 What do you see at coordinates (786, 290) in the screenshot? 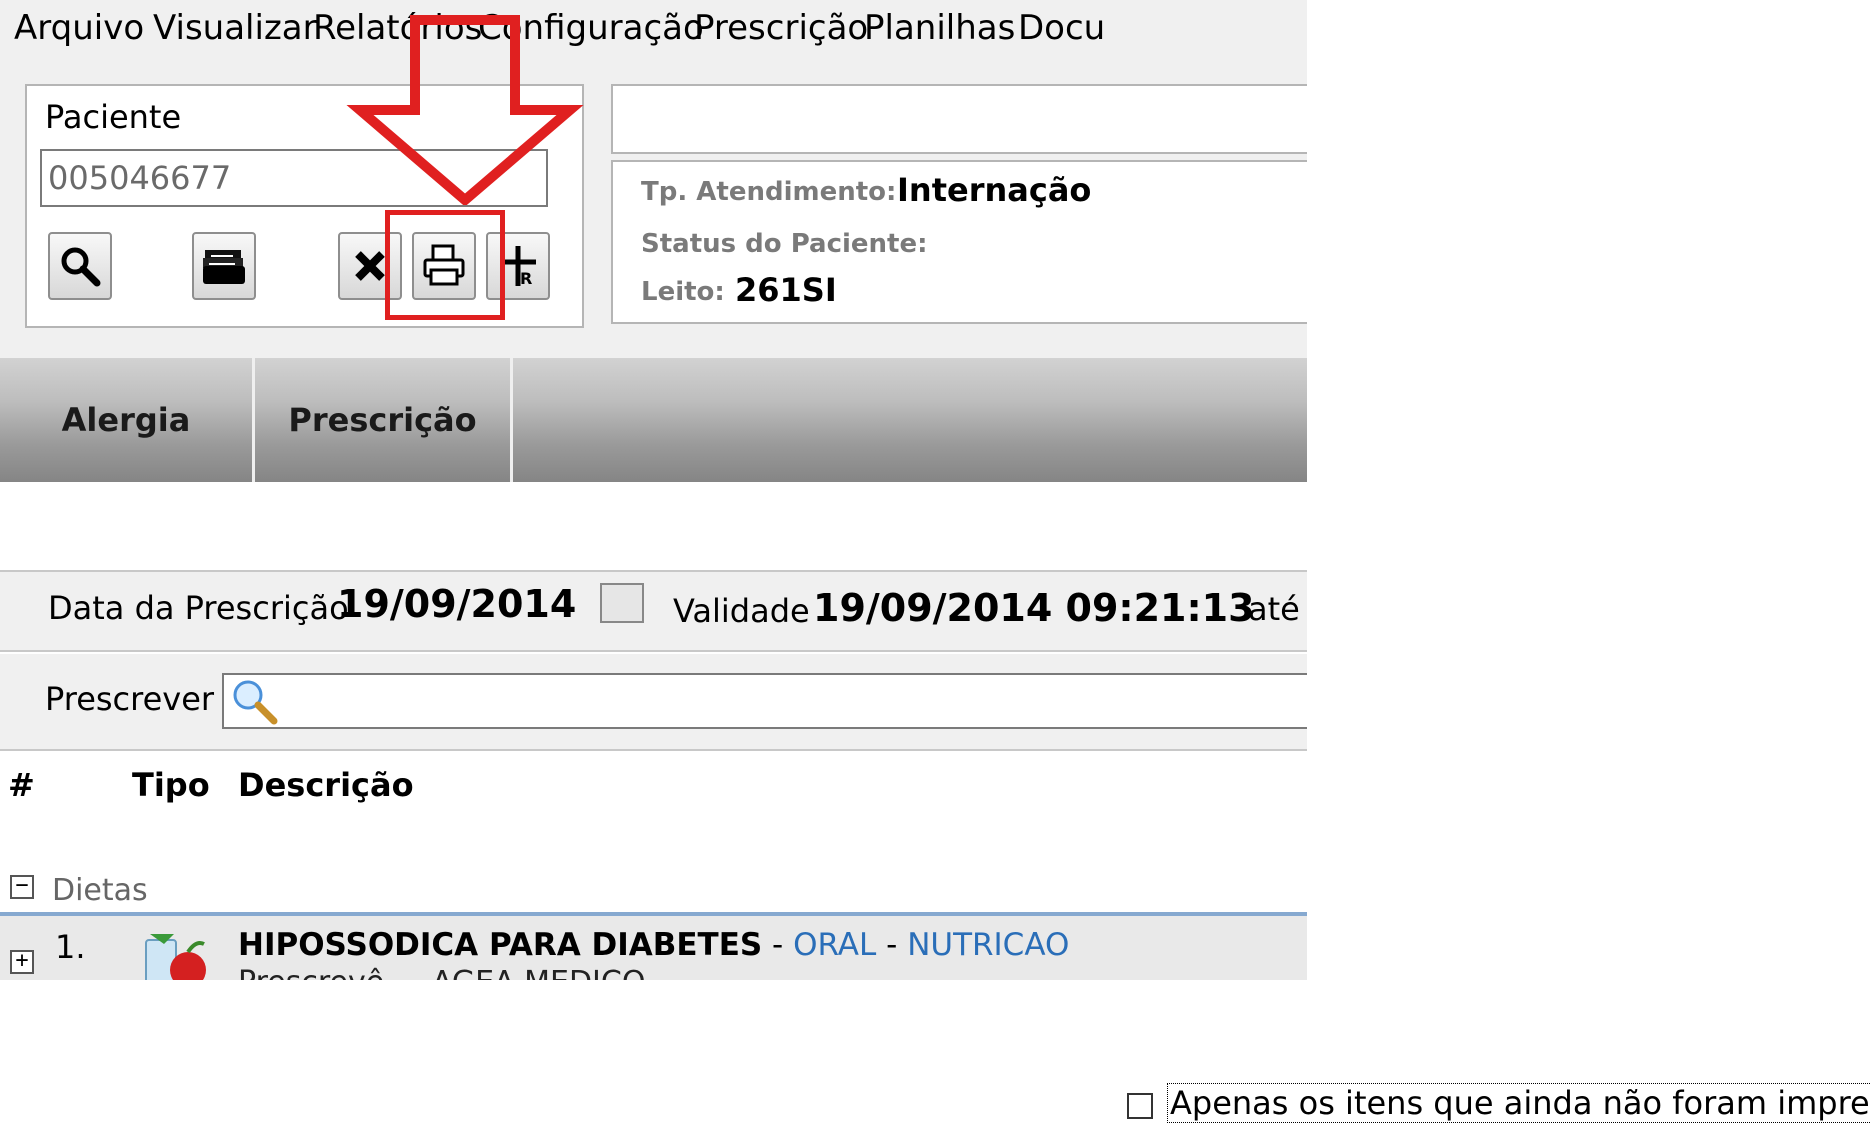
I see `leito-value: 261SI` at bounding box center [786, 290].